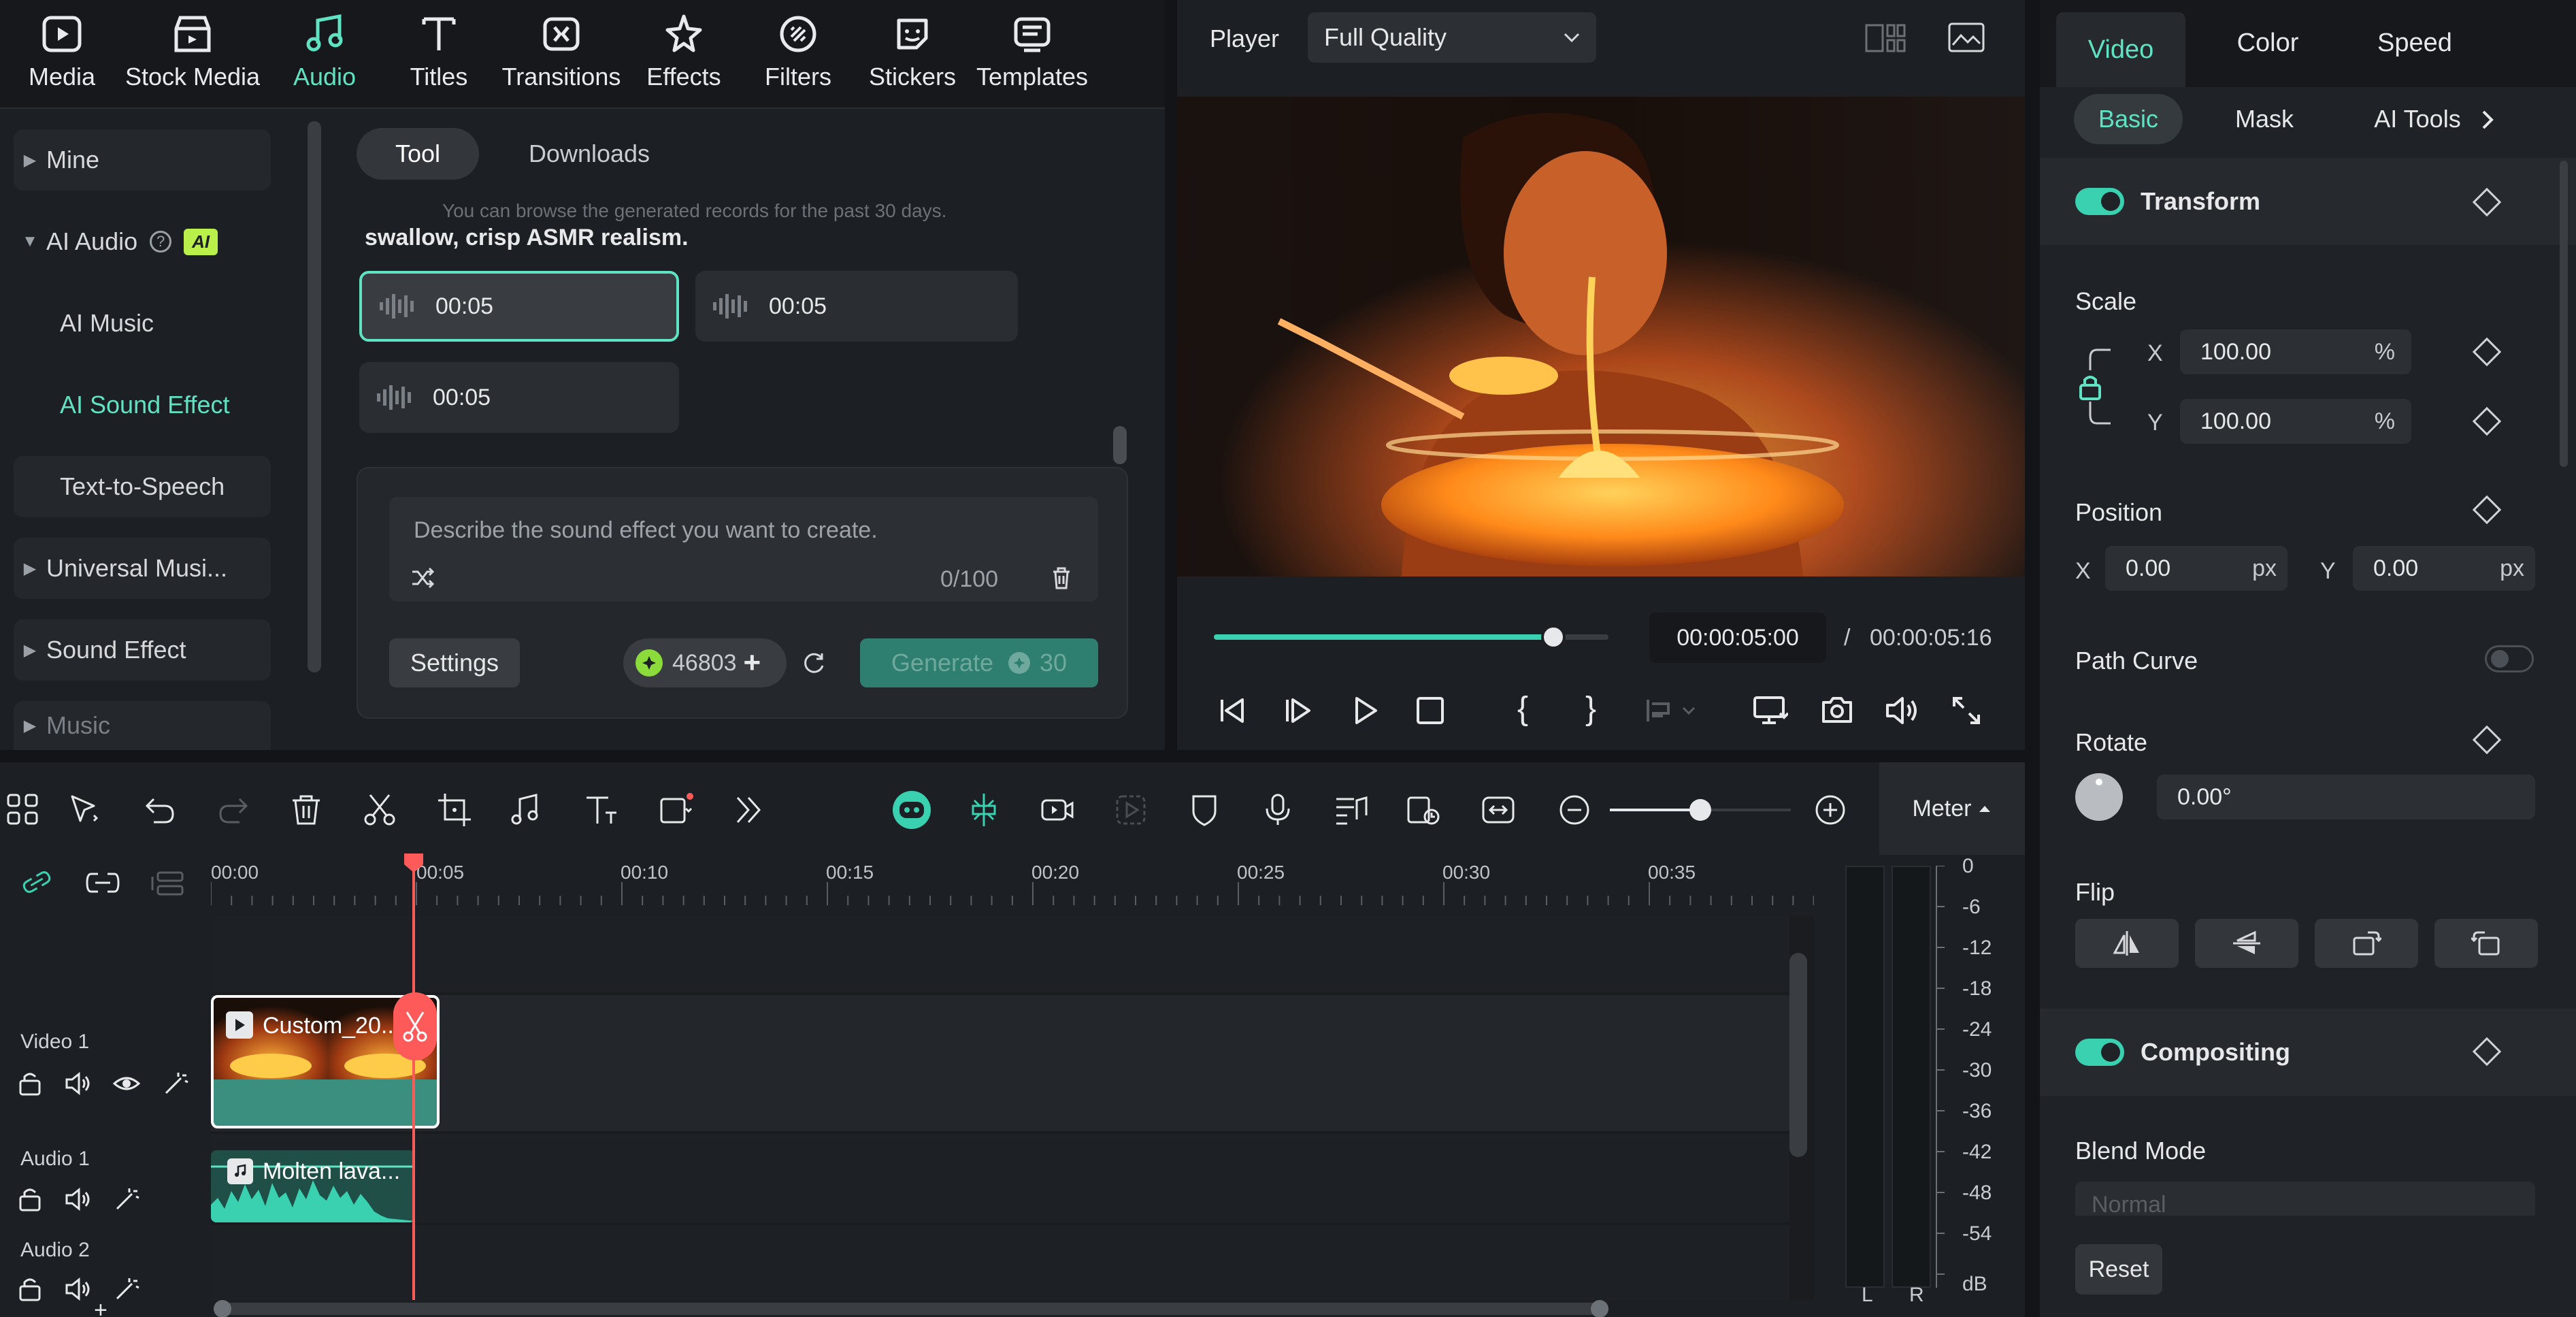 The height and width of the screenshot is (1317, 2576). Describe the element at coordinates (526, 810) in the screenshot. I see `audio-edit-icon` at that location.